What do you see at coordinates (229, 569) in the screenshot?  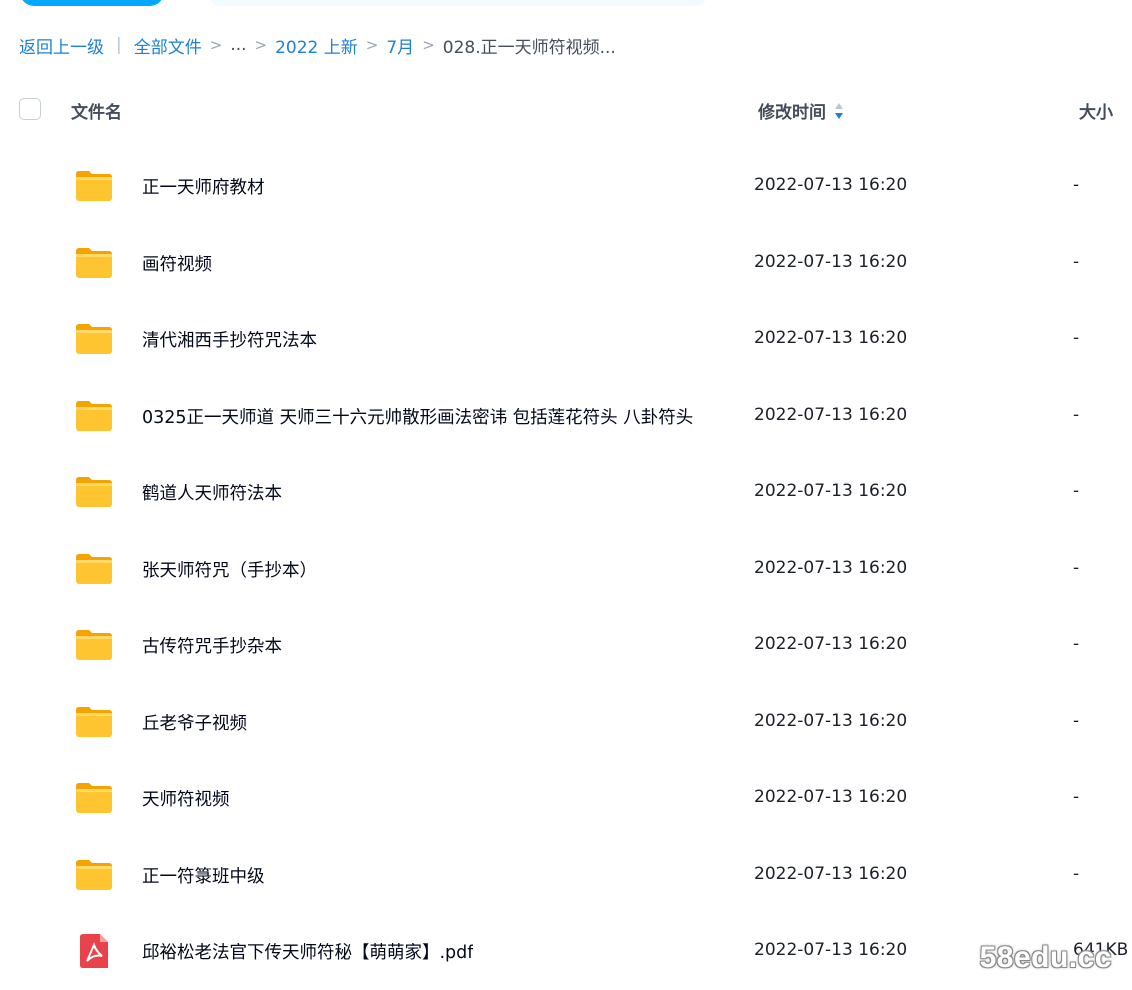 I see `file-name: 张天师符咒（手抄本）` at bounding box center [229, 569].